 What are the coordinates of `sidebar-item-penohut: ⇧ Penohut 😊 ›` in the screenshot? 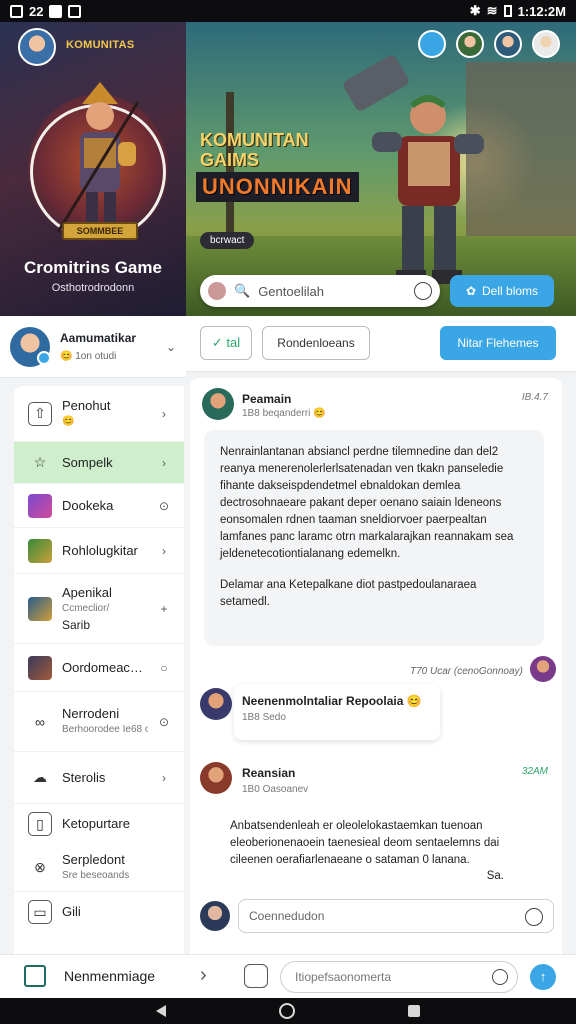 It's located at (99, 414).